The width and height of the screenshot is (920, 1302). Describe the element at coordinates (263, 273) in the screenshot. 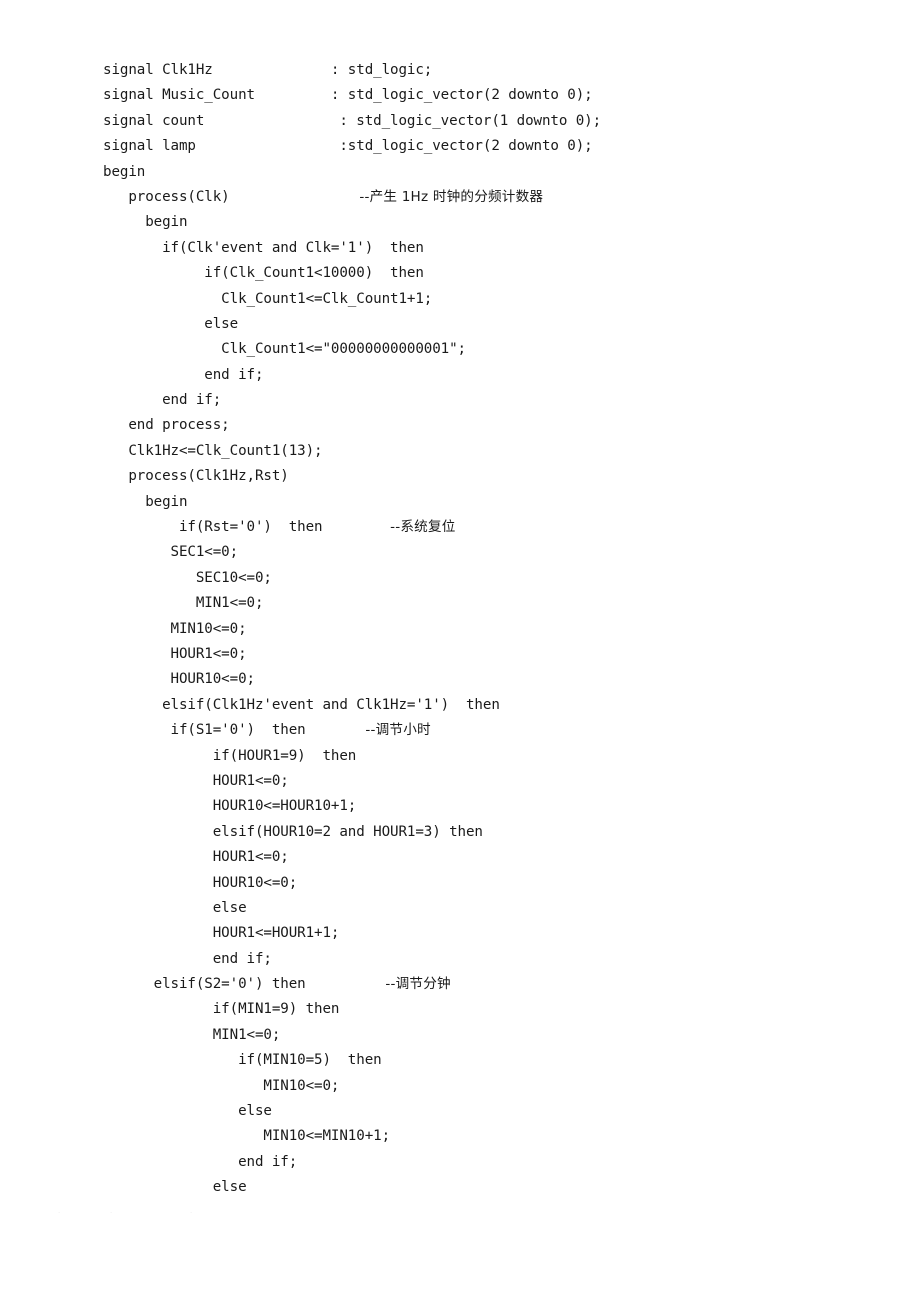

I see `code-line-text: if(Clk_Count1<10000) then` at that location.